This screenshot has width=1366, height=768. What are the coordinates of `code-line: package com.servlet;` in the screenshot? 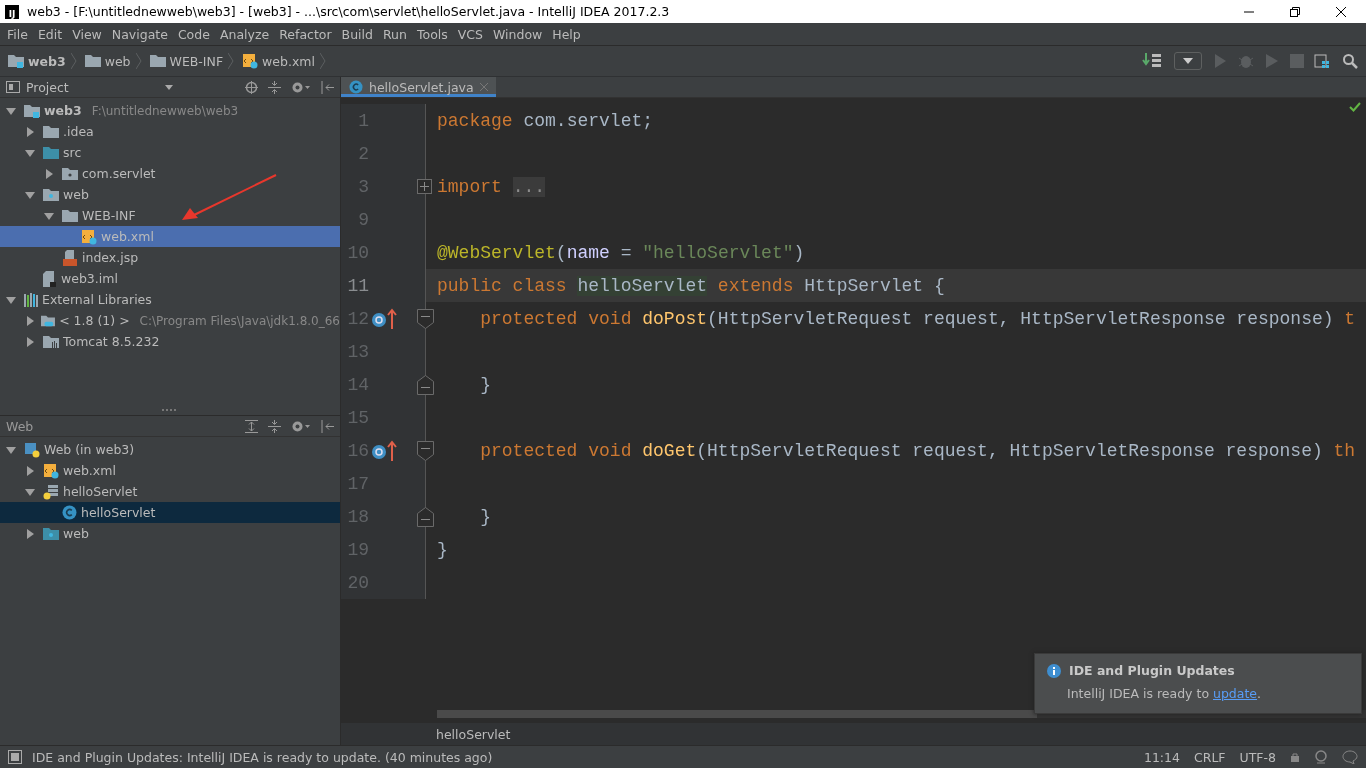 It's located at (545, 120).